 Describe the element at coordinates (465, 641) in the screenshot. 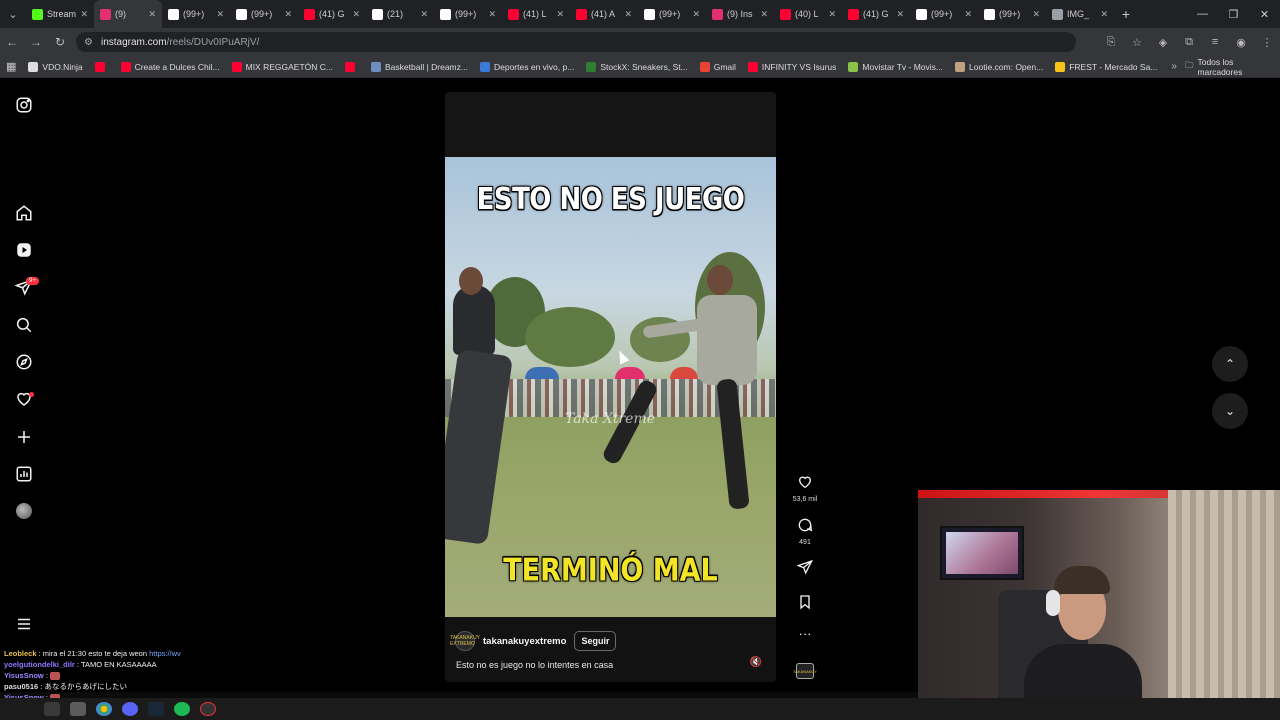

I see `author-avatar: TAKANAKUY EXTREMO` at that location.